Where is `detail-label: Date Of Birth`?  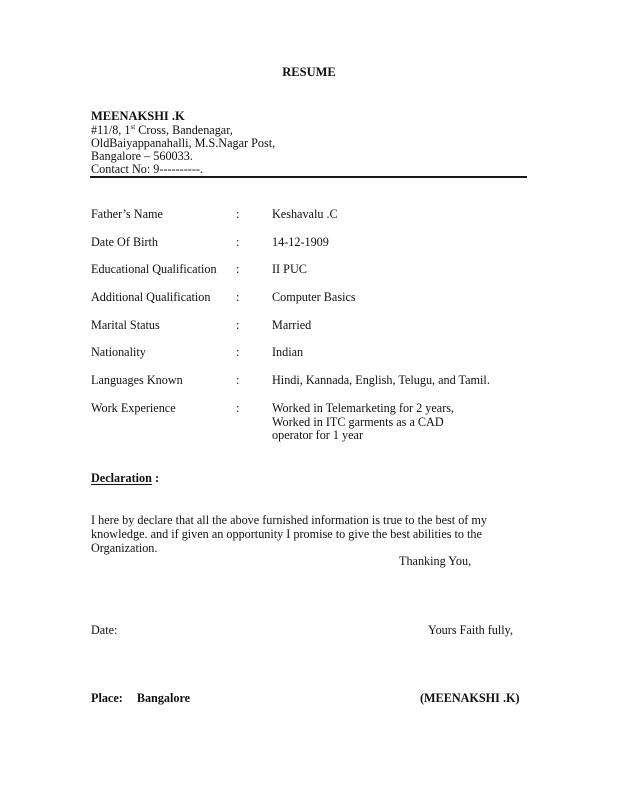
detail-label: Date Of Birth is located at coordinates (125, 242).